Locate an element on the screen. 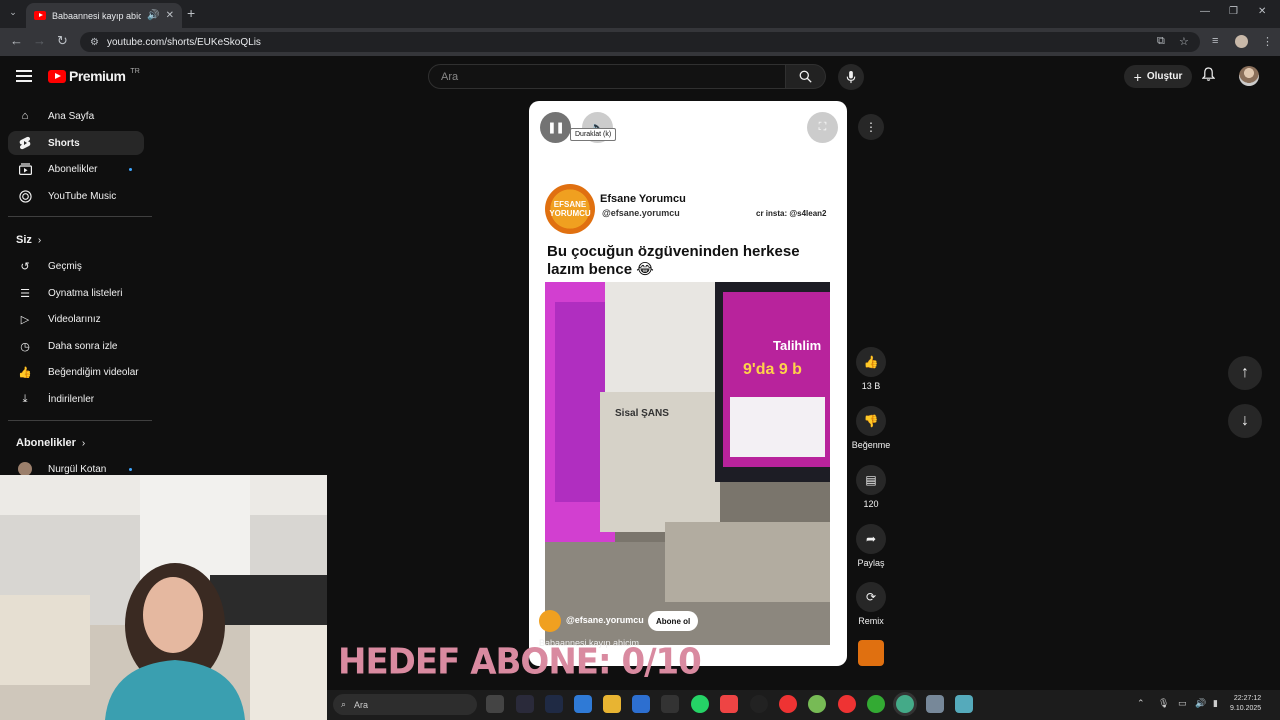  sidebar-item-watch-later: ◷ Daha sonra izle is located at coordinates (76, 346).